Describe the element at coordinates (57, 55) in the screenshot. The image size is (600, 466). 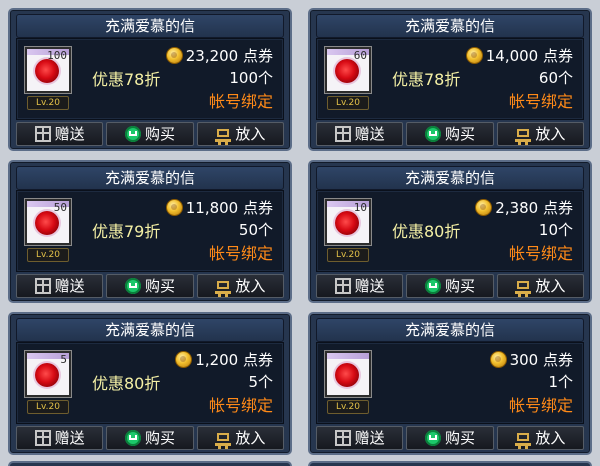
I see `item-icon-count: 100` at that location.